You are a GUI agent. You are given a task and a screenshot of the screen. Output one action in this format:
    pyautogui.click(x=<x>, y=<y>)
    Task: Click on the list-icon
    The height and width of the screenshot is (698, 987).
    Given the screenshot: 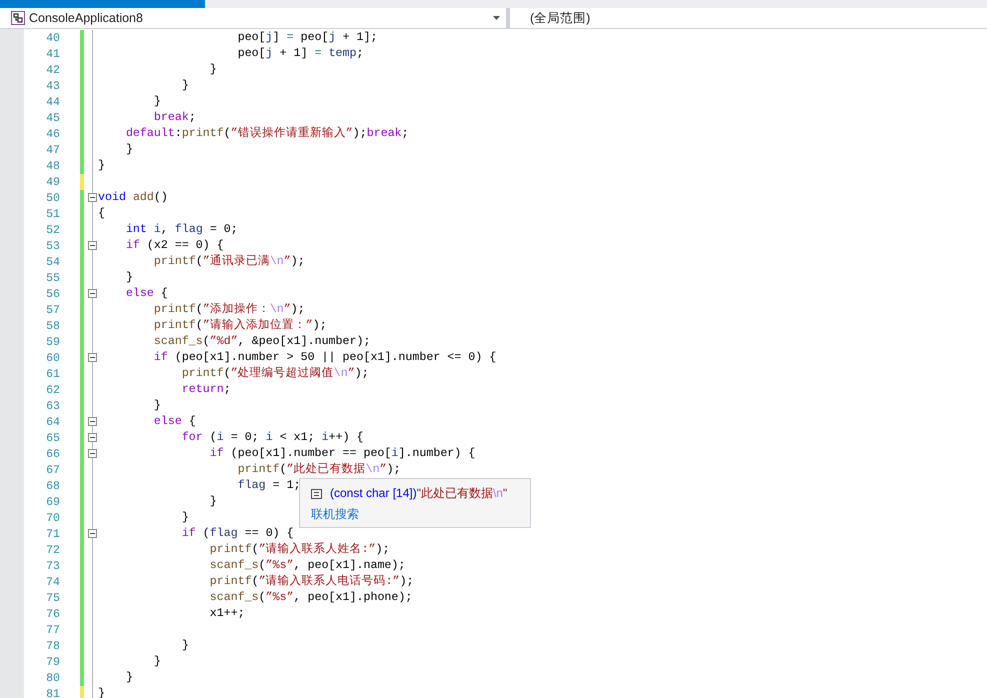 What is the action you would take?
    pyautogui.click(x=316, y=493)
    